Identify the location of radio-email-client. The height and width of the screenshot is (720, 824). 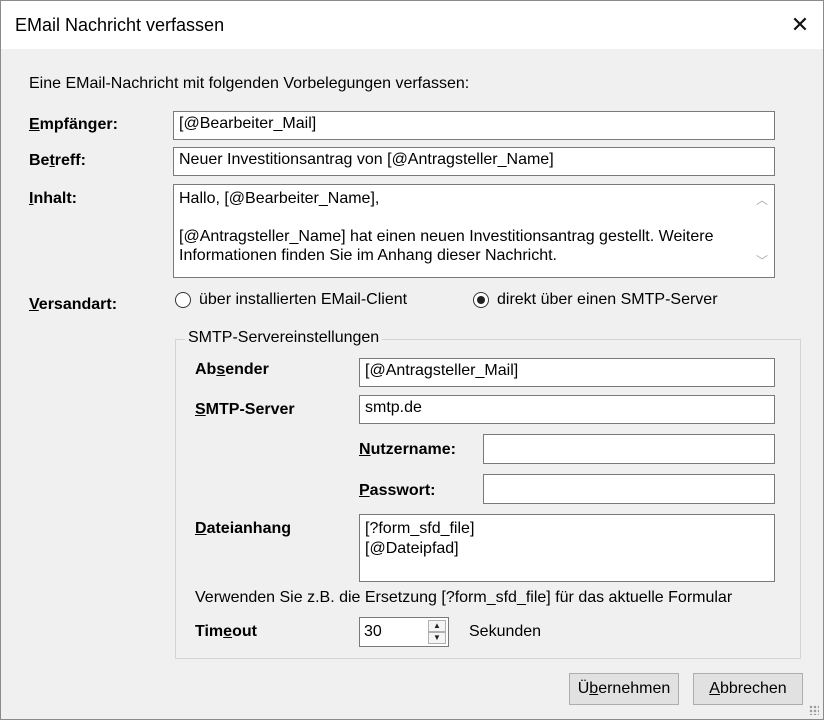
(183, 300).